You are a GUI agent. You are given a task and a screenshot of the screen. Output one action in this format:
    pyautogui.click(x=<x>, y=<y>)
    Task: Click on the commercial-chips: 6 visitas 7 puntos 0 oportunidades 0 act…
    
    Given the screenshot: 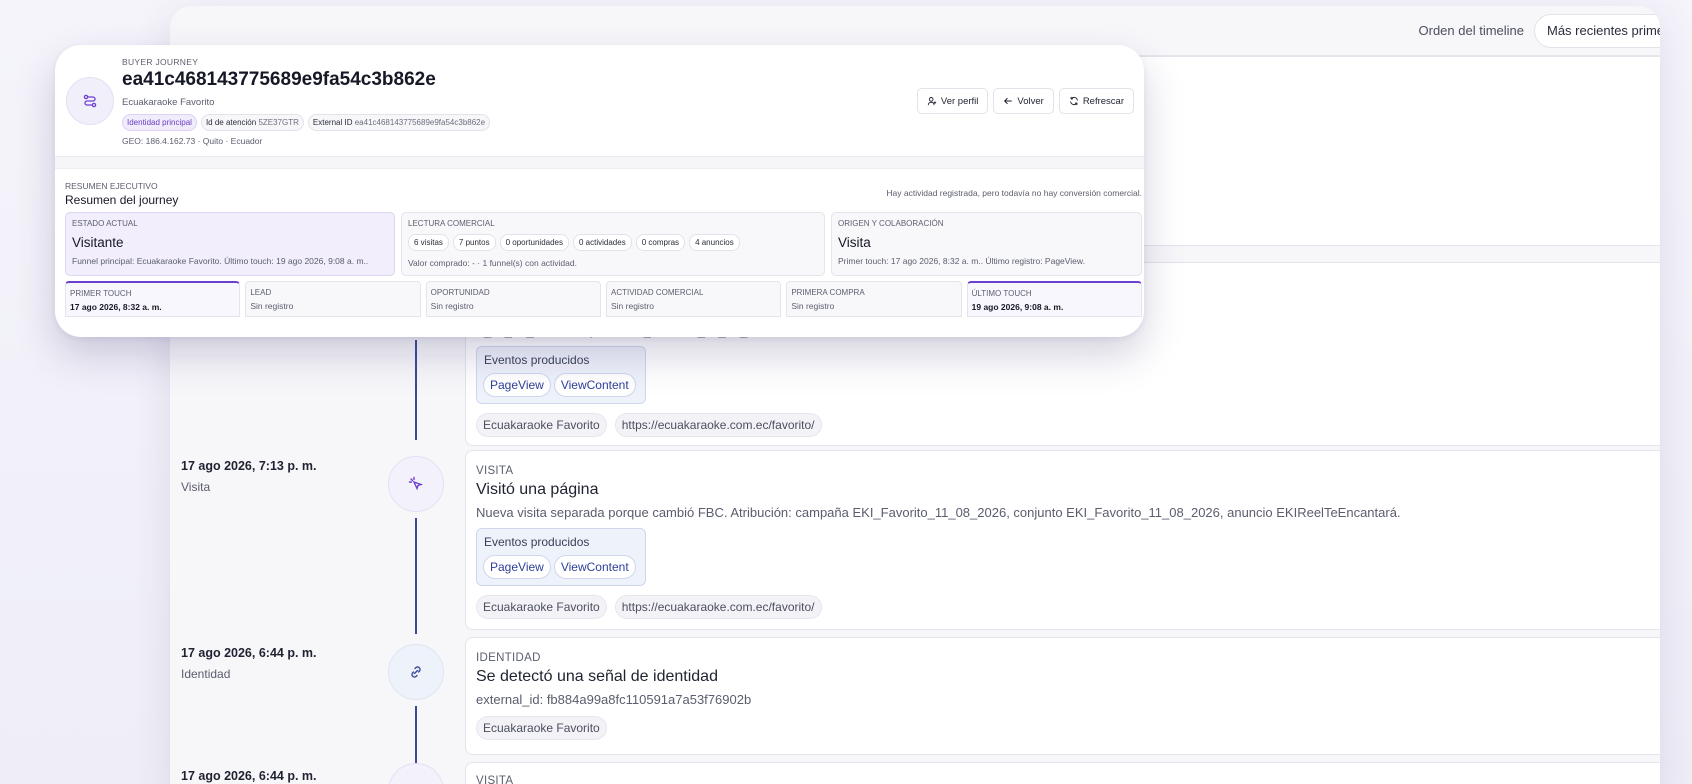 What is the action you would take?
    pyautogui.click(x=613, y=242)
    